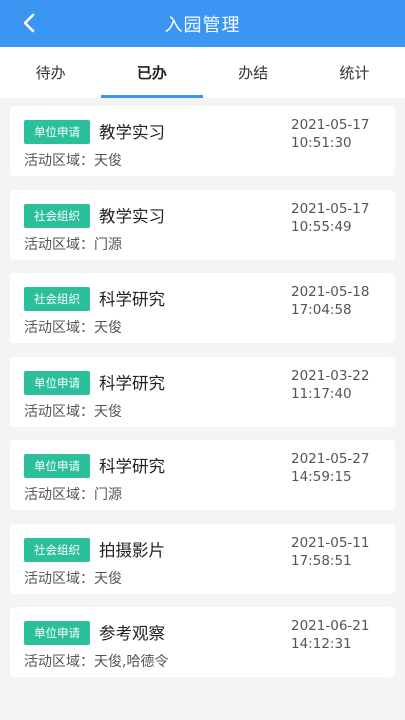 This screenshot has width=405, height=720. I want to click on record-date: 2021-05-18, so click(330, 292).